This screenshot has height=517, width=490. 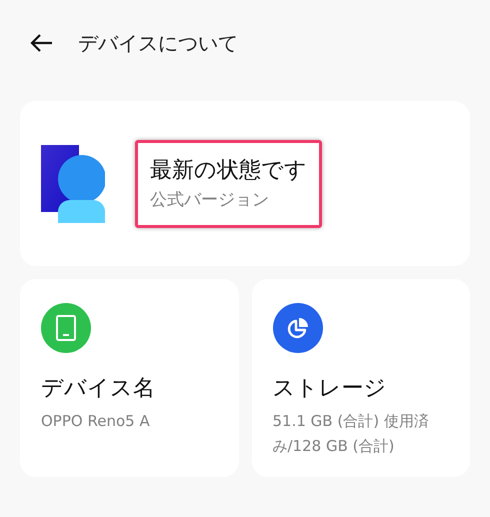 What do you see at coordinates (158, 43) in the screenshot?
I see `page-title: デバイスについて` at bounding box center [158, 43].